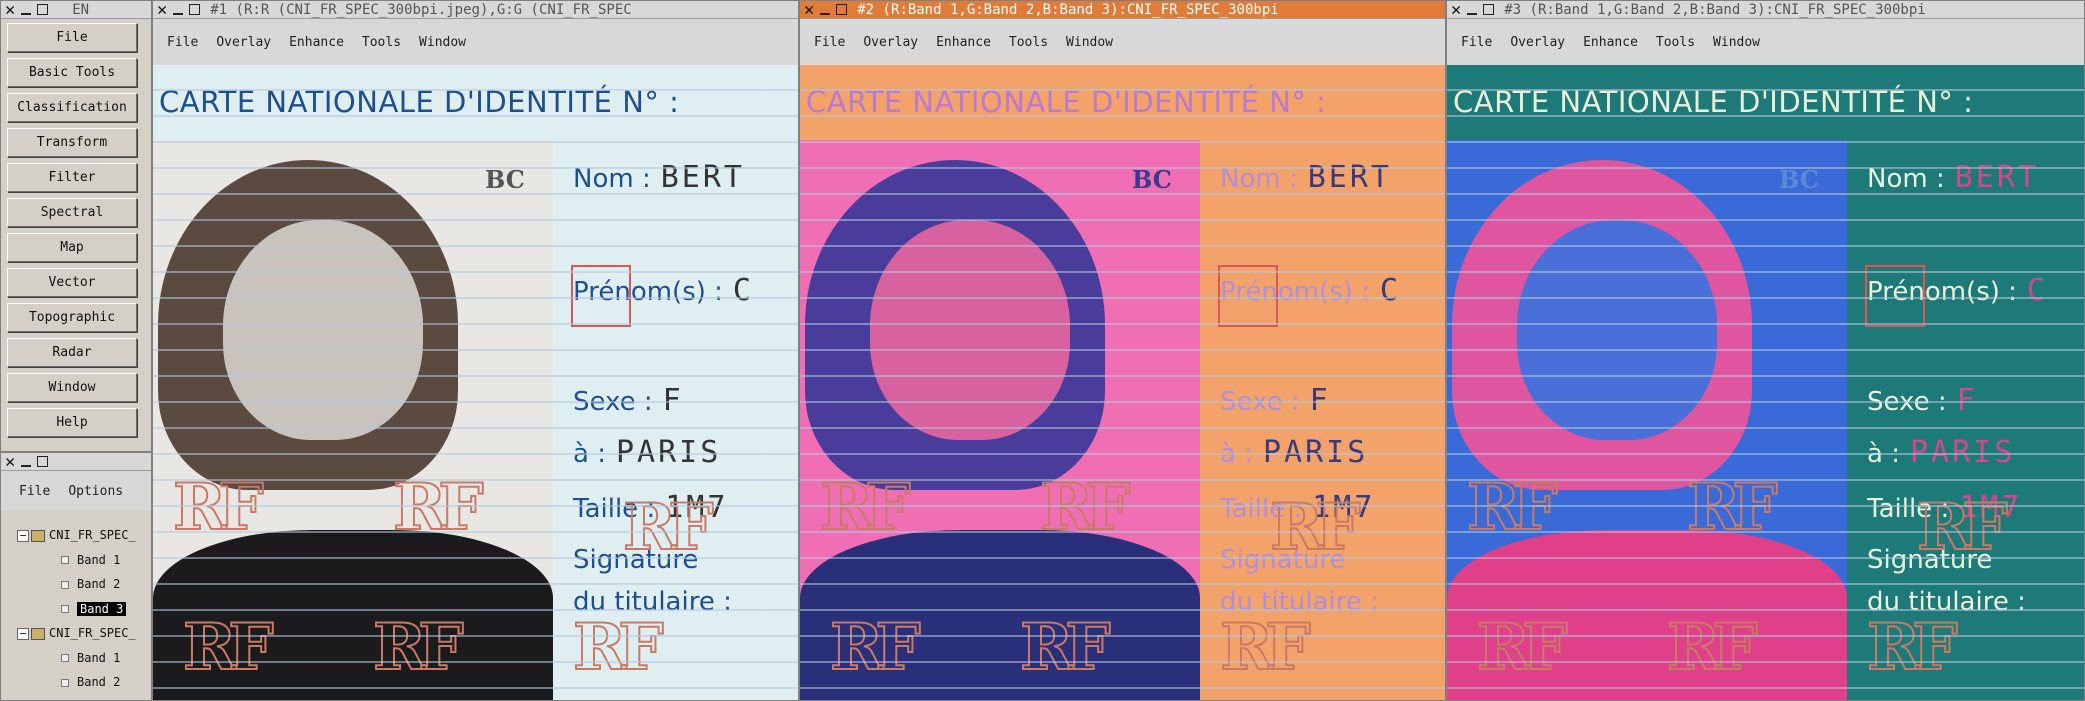 The height and width of the screenshot is (701, 2085). What do you see at coordinates (78, 633) in the screenshot?
I see `tree-file-2: − CNI_FR_SPEC_` at bounding box center [78, 633].